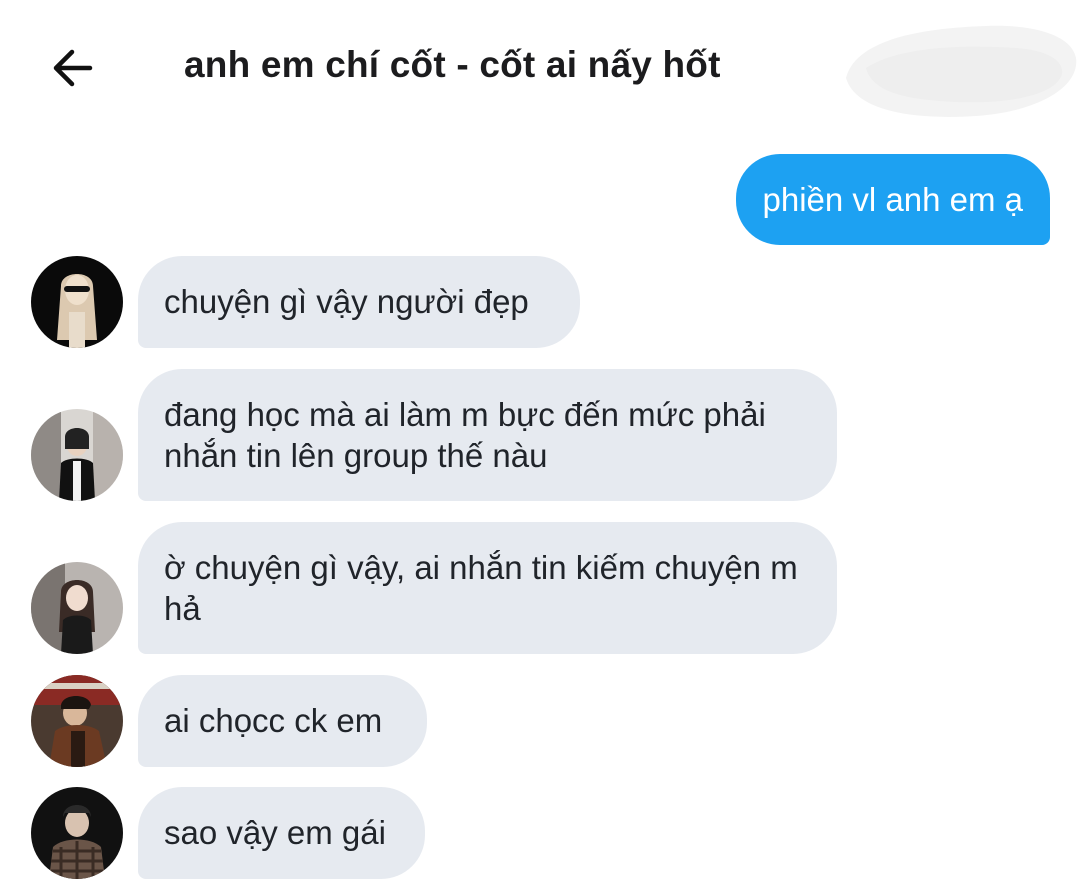 Image resolution: width=1080 pixels, height=883 pixels. Describe the element at coordinates (893, 199) in the screenshot. I see `outgoing-message: phiền vl anh em ạ` at that location.